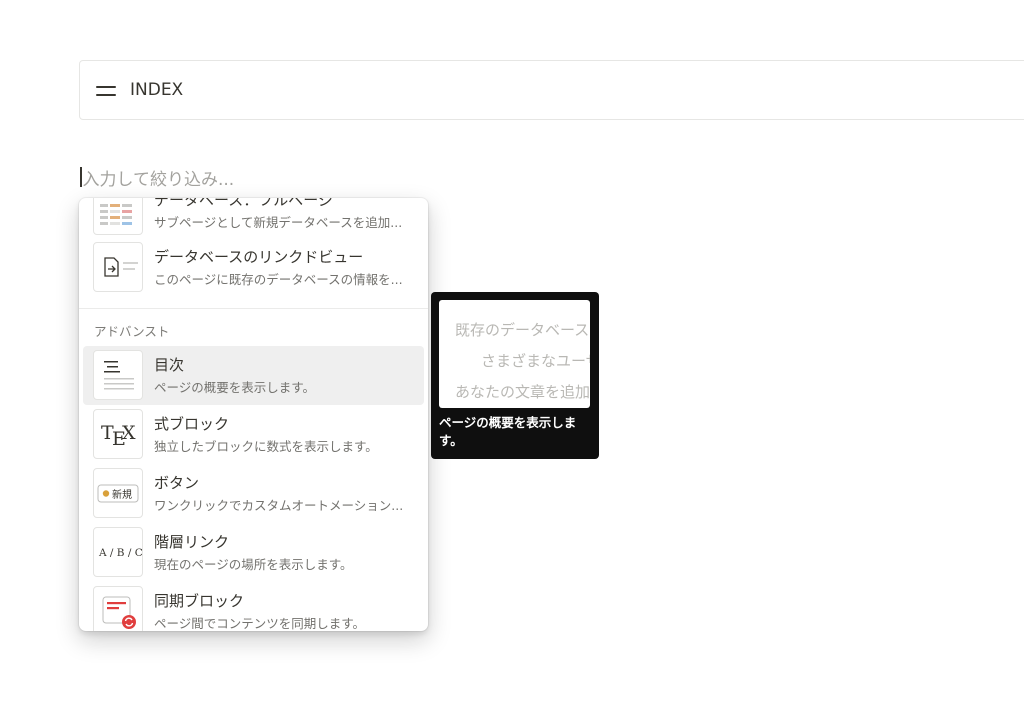 This screenshot has height=717, width=1024. What do you see at coordinates (253, 564) in the screenshot?
I see `menu-item-description: 現在のページの場所を表示します。` at bounding box center [253, 564].